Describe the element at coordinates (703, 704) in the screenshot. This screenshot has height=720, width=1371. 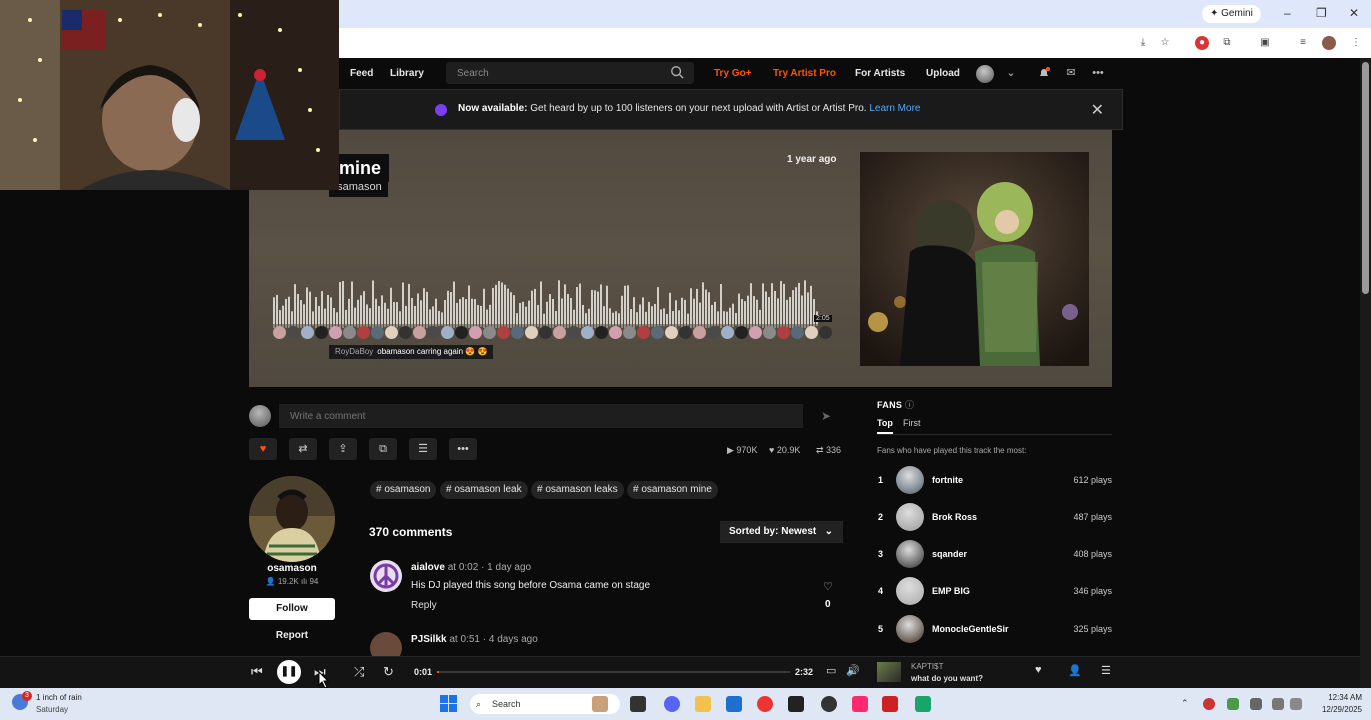
I see `file-explorer-icon` at that location.